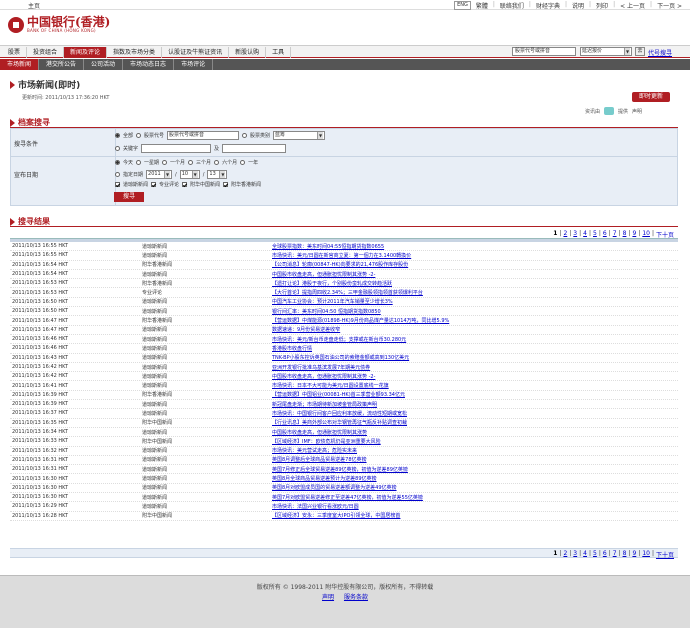  Describe the element at coordinates (129, 197) in the screenshot. I see `search-button: 搜寻` at that location.